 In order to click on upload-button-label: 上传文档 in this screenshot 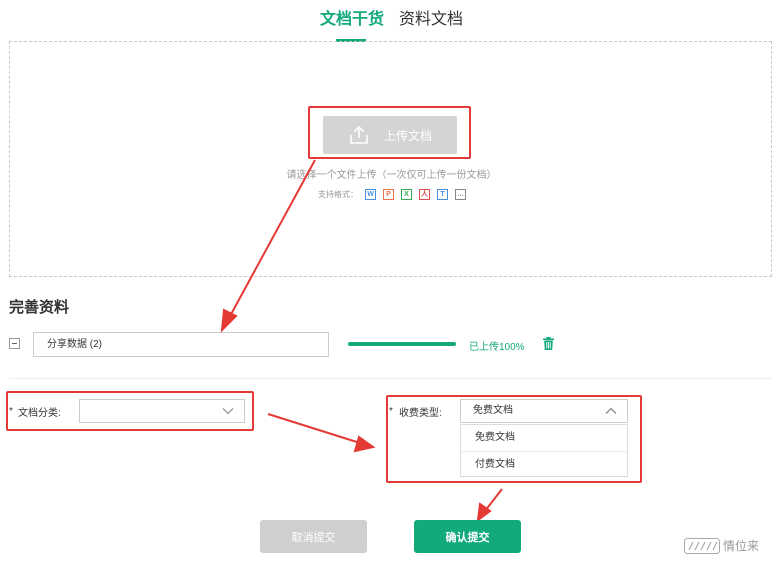, I will do `click(407, 135)`.